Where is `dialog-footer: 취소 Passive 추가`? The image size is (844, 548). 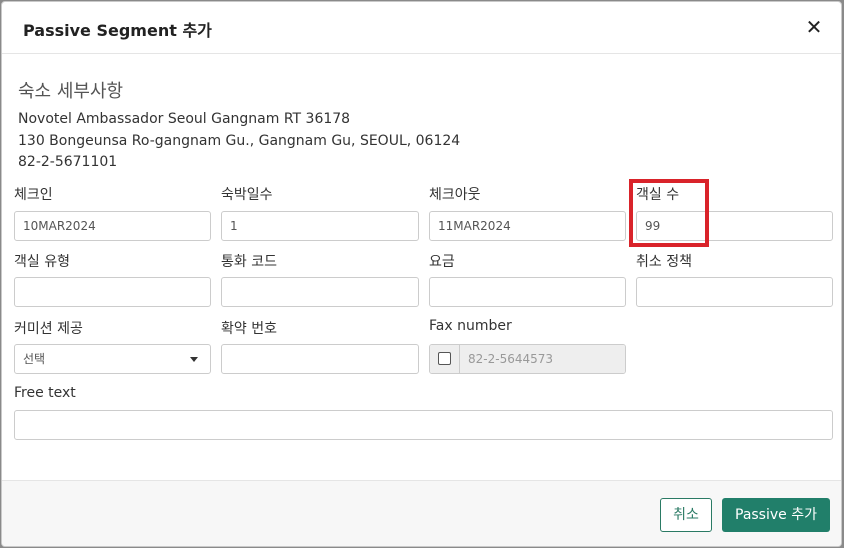 dialog-footer: 취소 Passive 추가 is located at coordinates (421, 513).